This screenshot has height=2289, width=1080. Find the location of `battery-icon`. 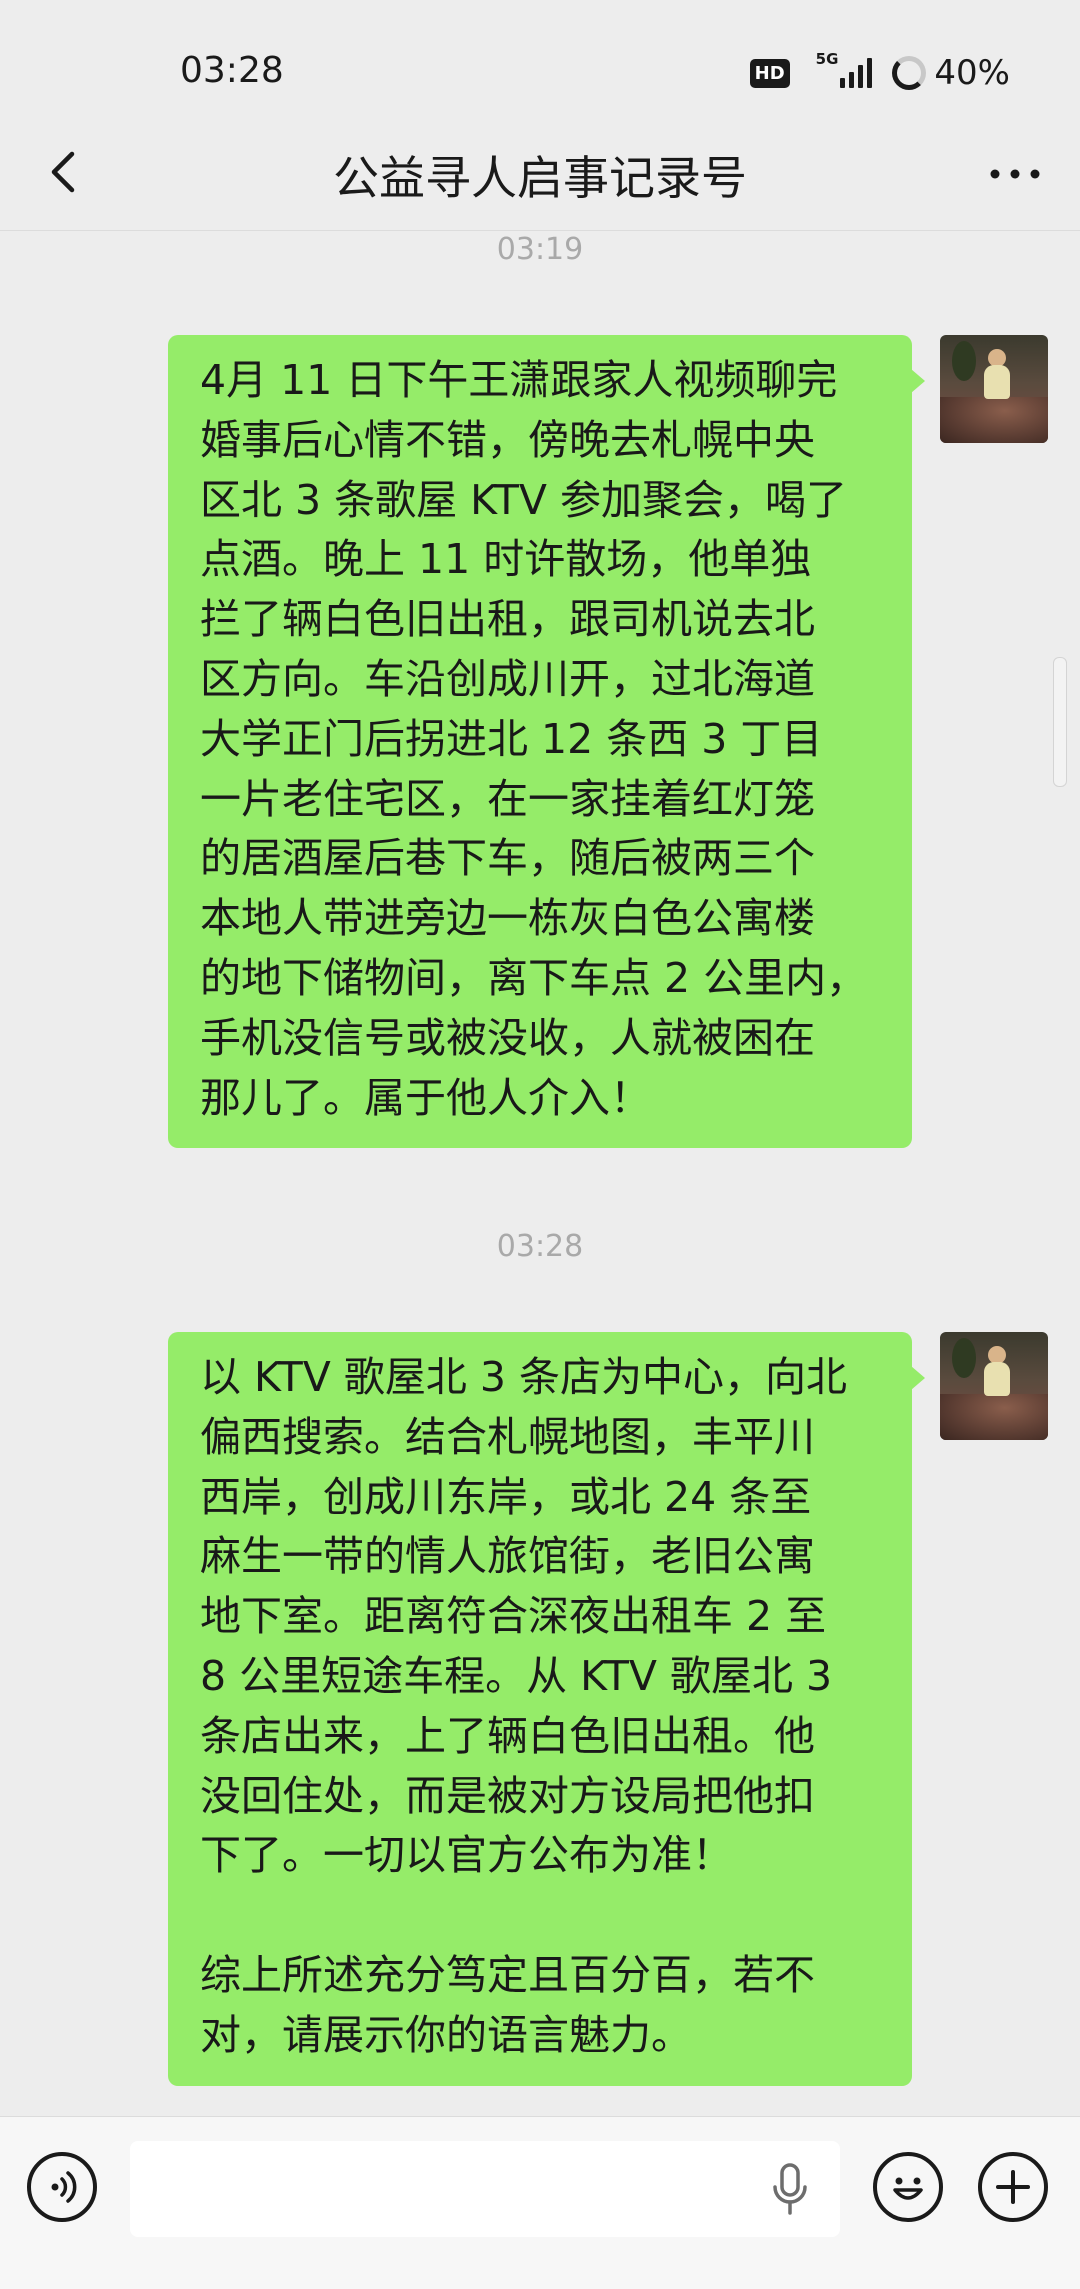

battery-icon is located at coordinates (909, 73).